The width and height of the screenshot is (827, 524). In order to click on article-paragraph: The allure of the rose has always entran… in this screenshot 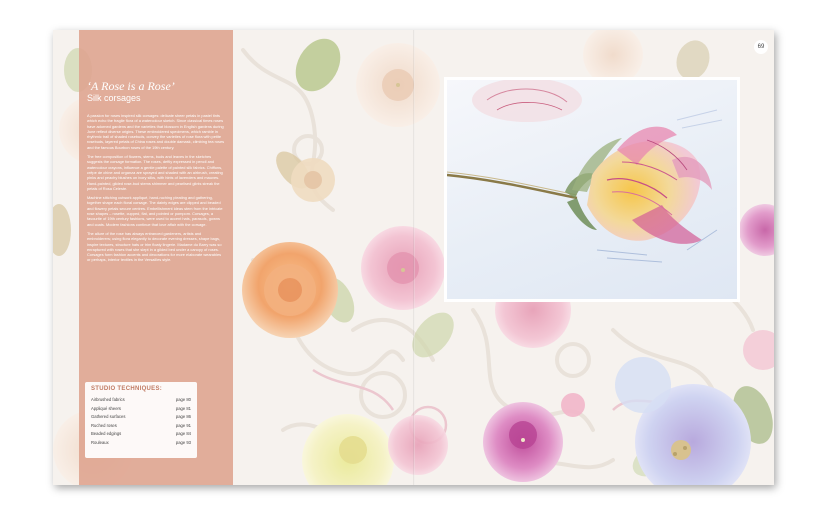, I will do `click(154, 246)`.